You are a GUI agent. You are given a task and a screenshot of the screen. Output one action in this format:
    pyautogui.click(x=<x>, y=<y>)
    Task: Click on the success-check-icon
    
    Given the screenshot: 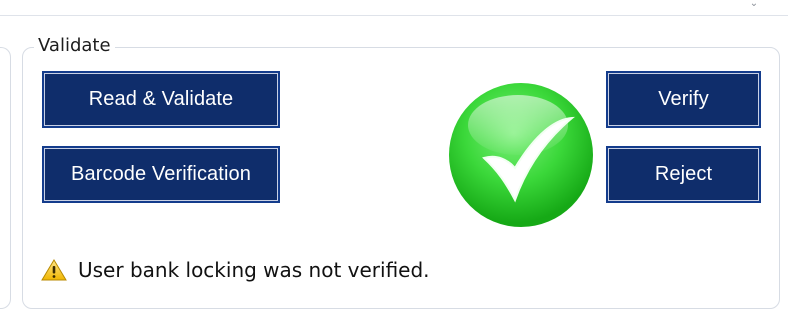 What is the action you would take?
    pyautogui.click(x=521, y=155)
    